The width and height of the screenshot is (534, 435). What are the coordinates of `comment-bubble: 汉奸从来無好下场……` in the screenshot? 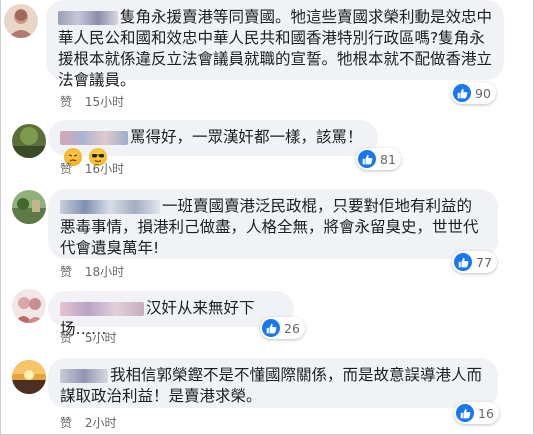 It's located at (171, 314).